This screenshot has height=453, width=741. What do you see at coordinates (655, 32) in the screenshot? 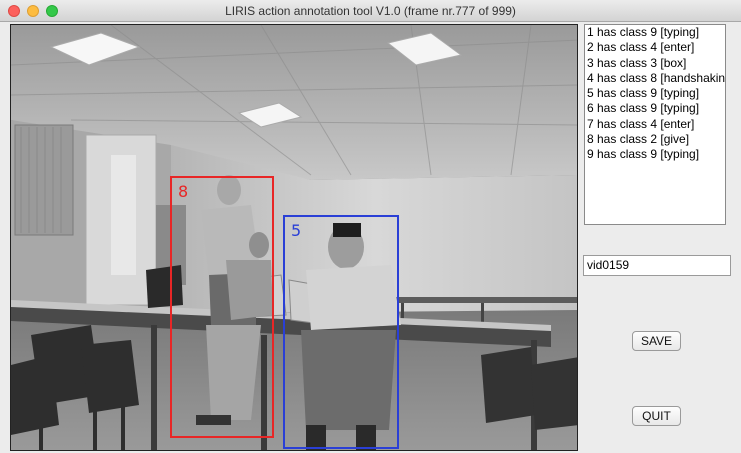
I see `list-item: 1 has class 9 [typing]` at bounding box center [655, 32].